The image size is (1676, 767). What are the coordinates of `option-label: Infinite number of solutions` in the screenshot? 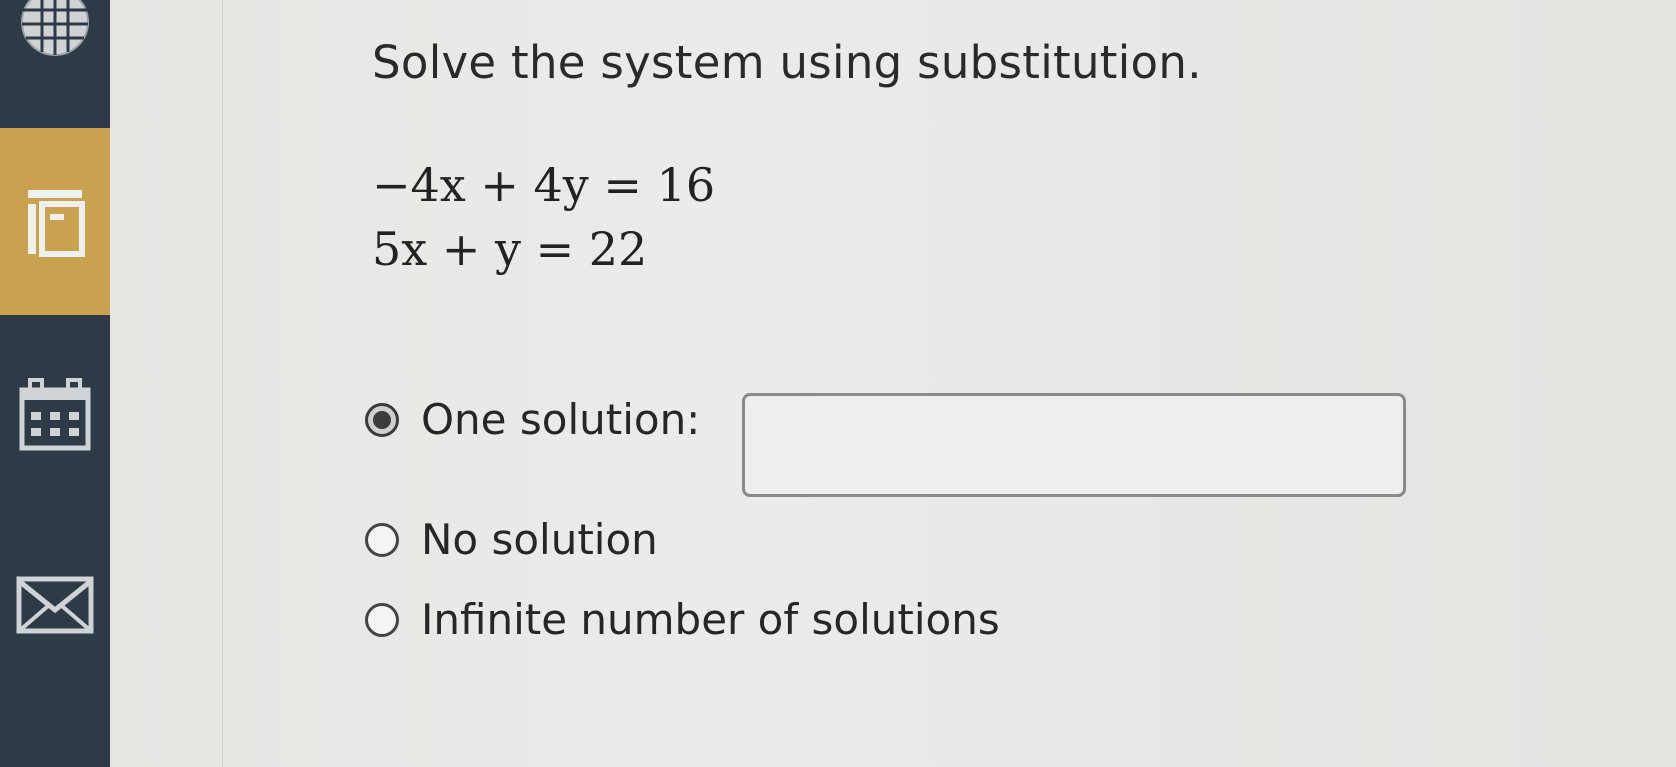 It's located at (710, 619).